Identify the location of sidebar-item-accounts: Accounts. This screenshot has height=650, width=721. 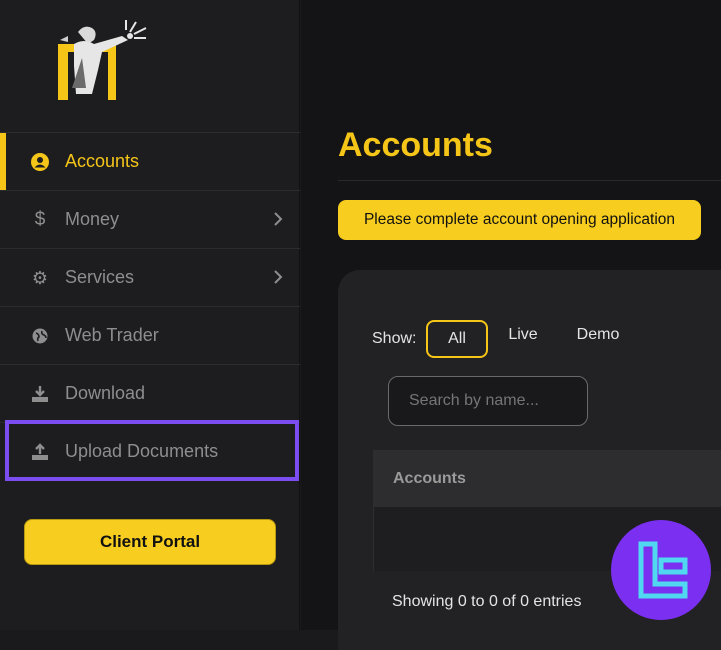
(150, 161).